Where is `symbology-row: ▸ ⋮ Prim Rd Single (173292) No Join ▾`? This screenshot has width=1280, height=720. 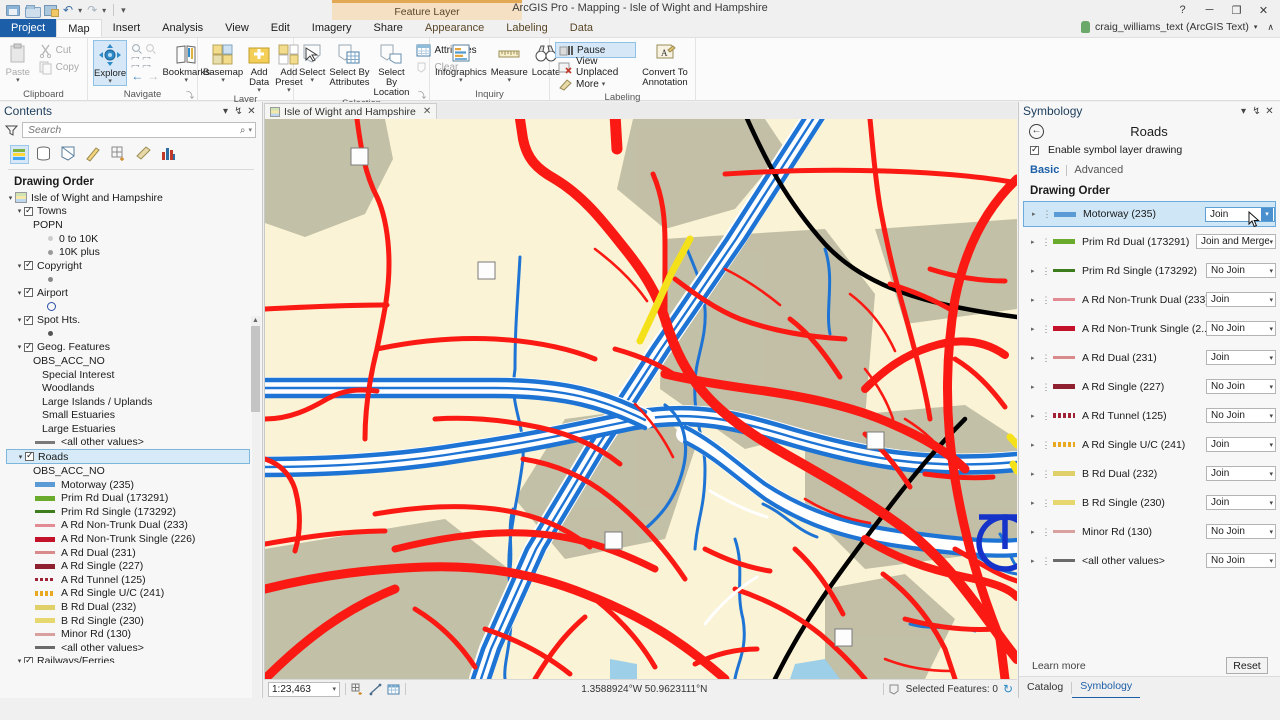
symbology-row: ▸ ⋮ Prim Rd Single (173292) No Join ▾ is located at coordinates (1149, 270).